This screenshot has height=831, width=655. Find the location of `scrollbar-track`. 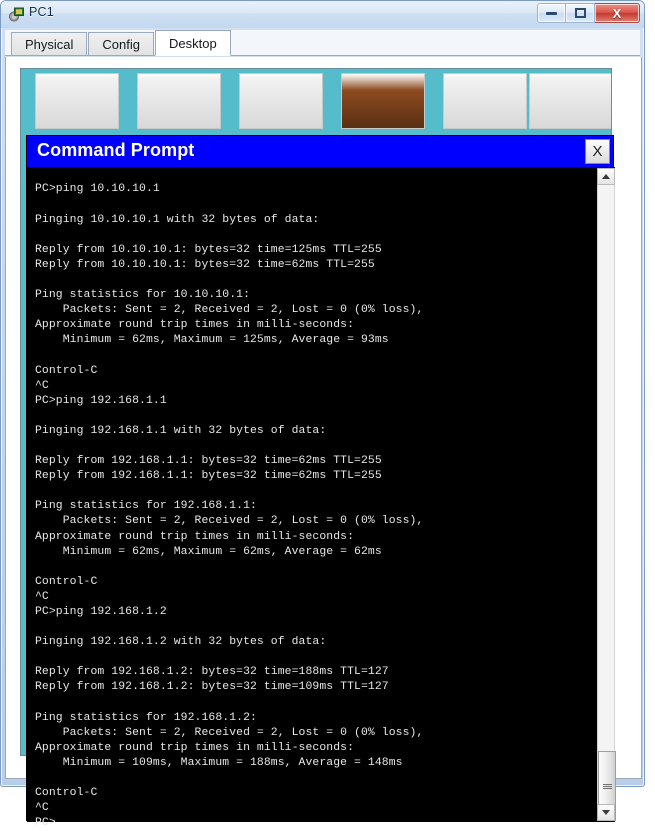

scrollbar-track is located at coordinates (606, 503).